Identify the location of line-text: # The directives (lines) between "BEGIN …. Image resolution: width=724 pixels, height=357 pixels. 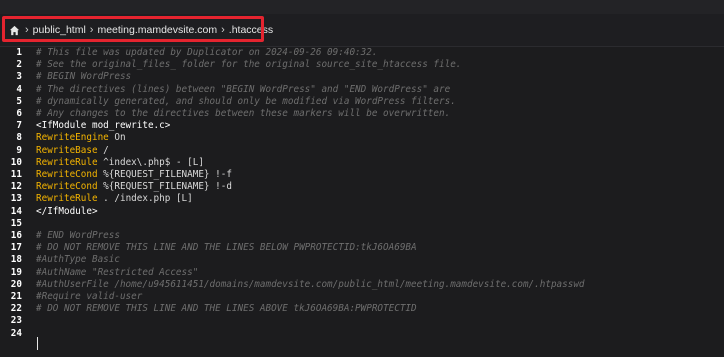
(243, 89).